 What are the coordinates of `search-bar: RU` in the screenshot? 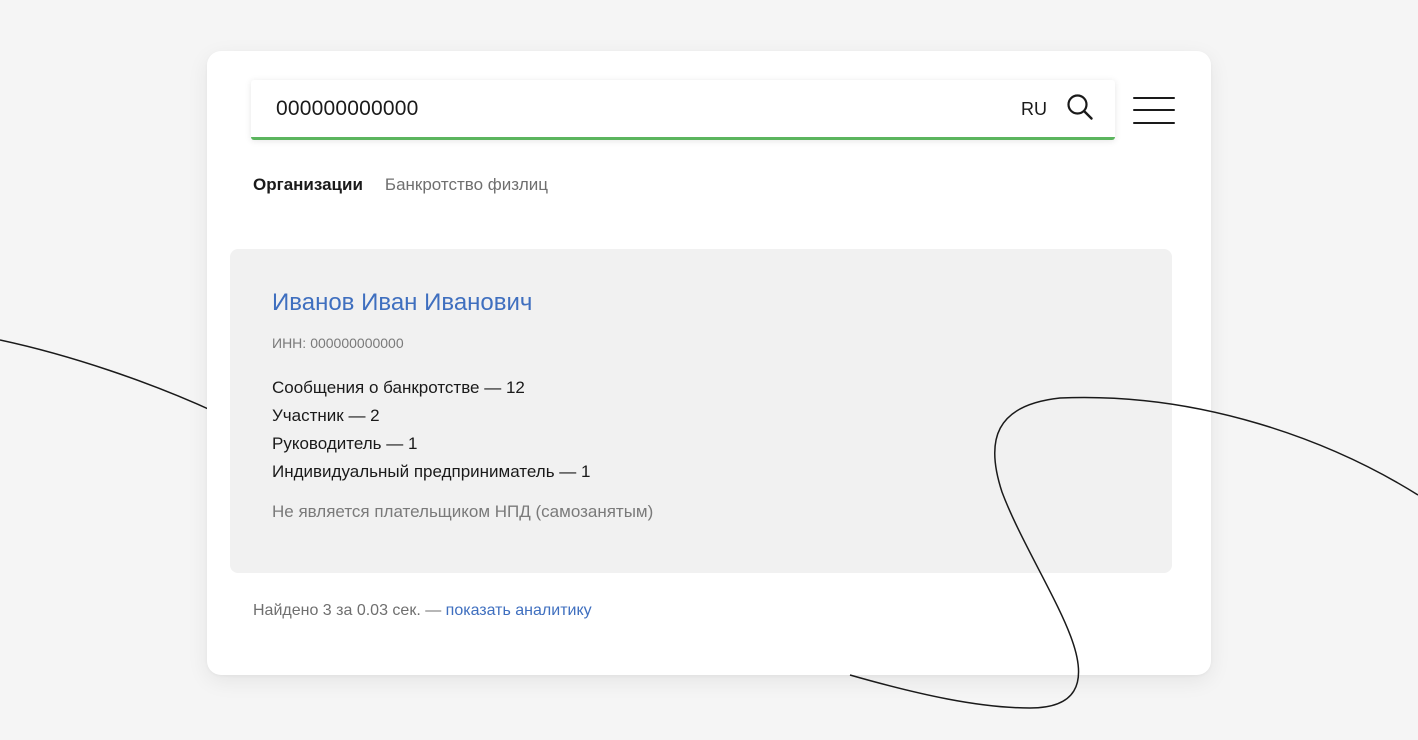 It's located at (683, 110).